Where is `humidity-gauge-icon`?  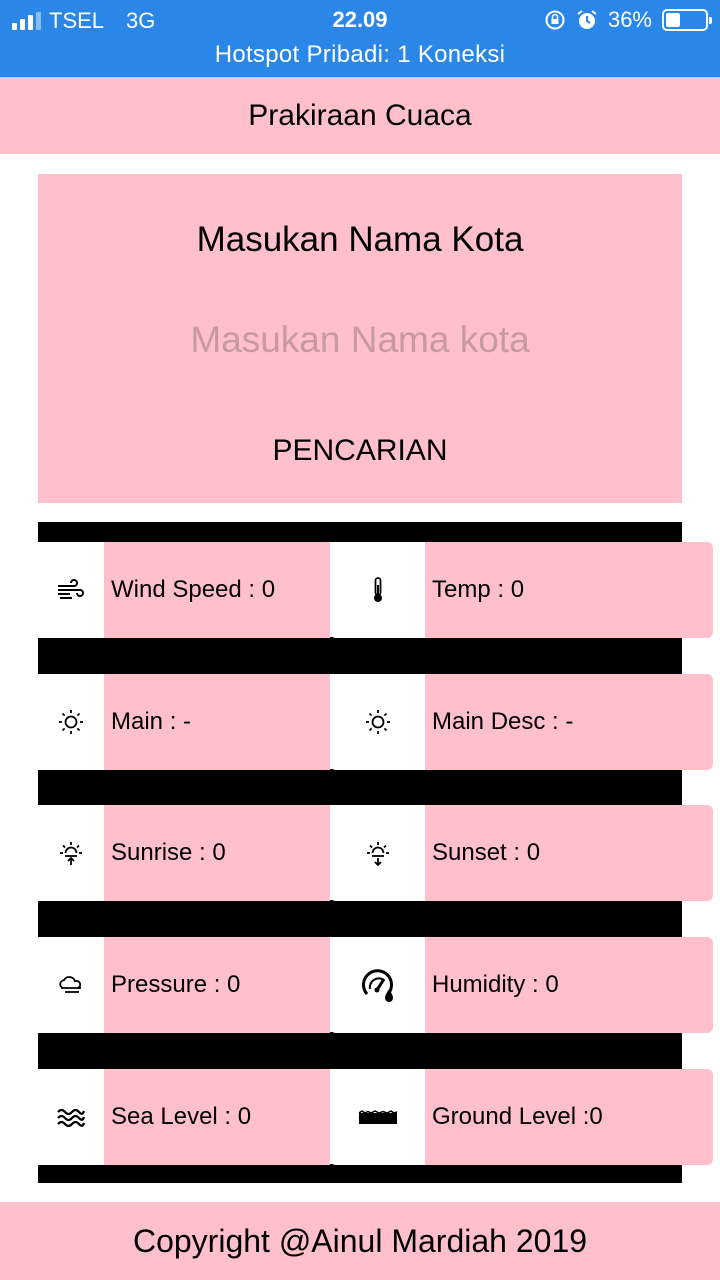
humidity-gauge-icon is located at coordinates (377, 985).